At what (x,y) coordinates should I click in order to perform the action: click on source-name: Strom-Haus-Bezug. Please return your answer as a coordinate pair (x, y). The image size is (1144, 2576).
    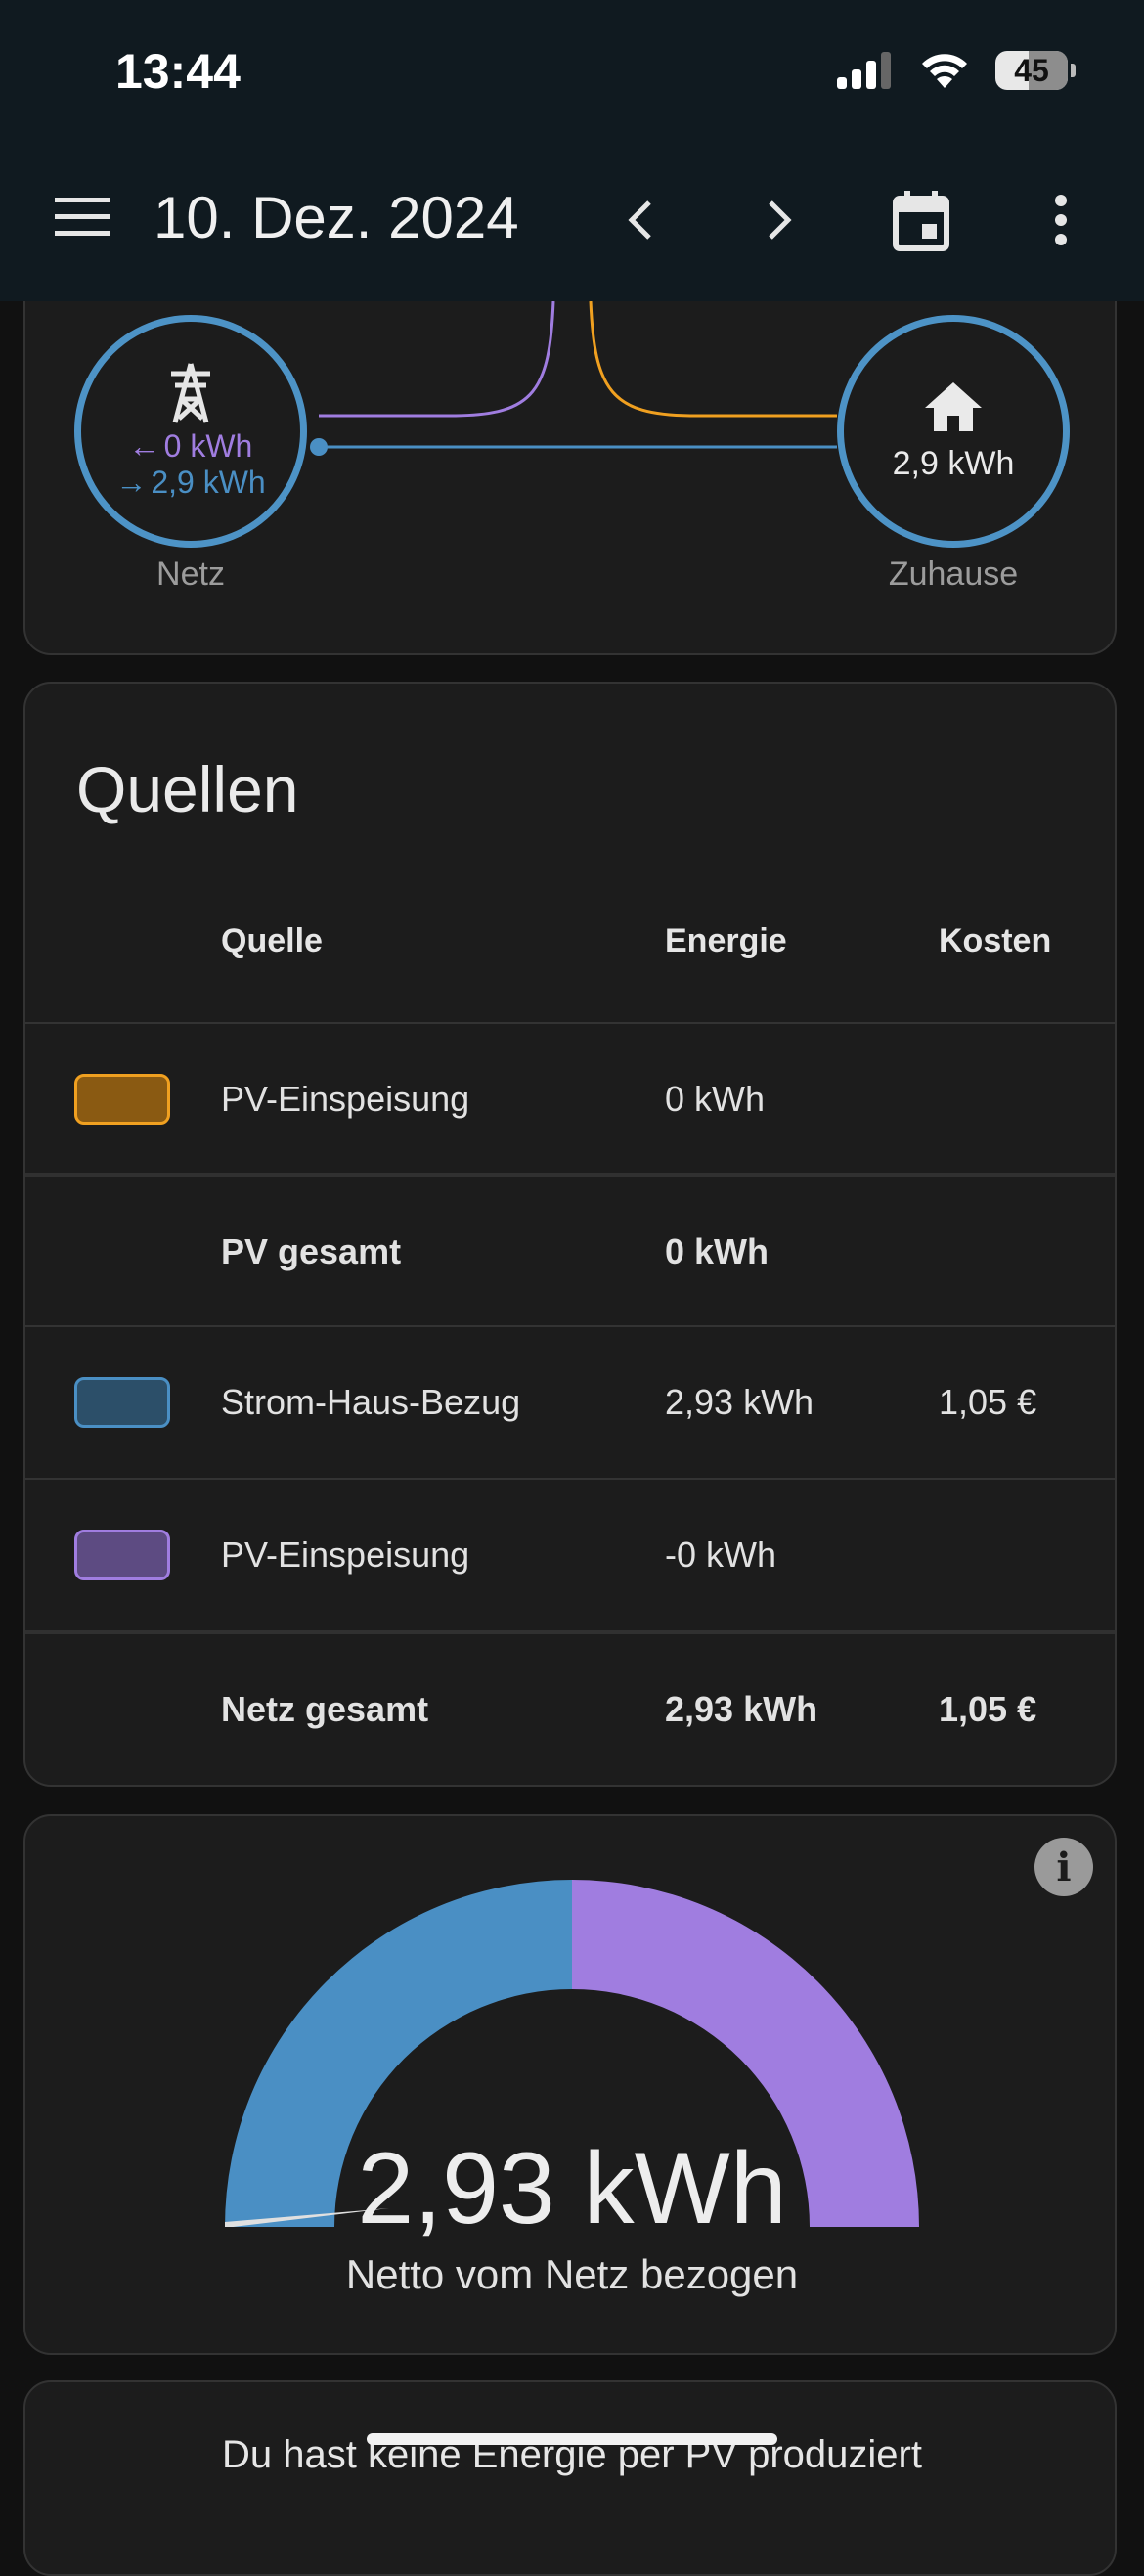
    Looking at the image, I should click on (371, 1402).